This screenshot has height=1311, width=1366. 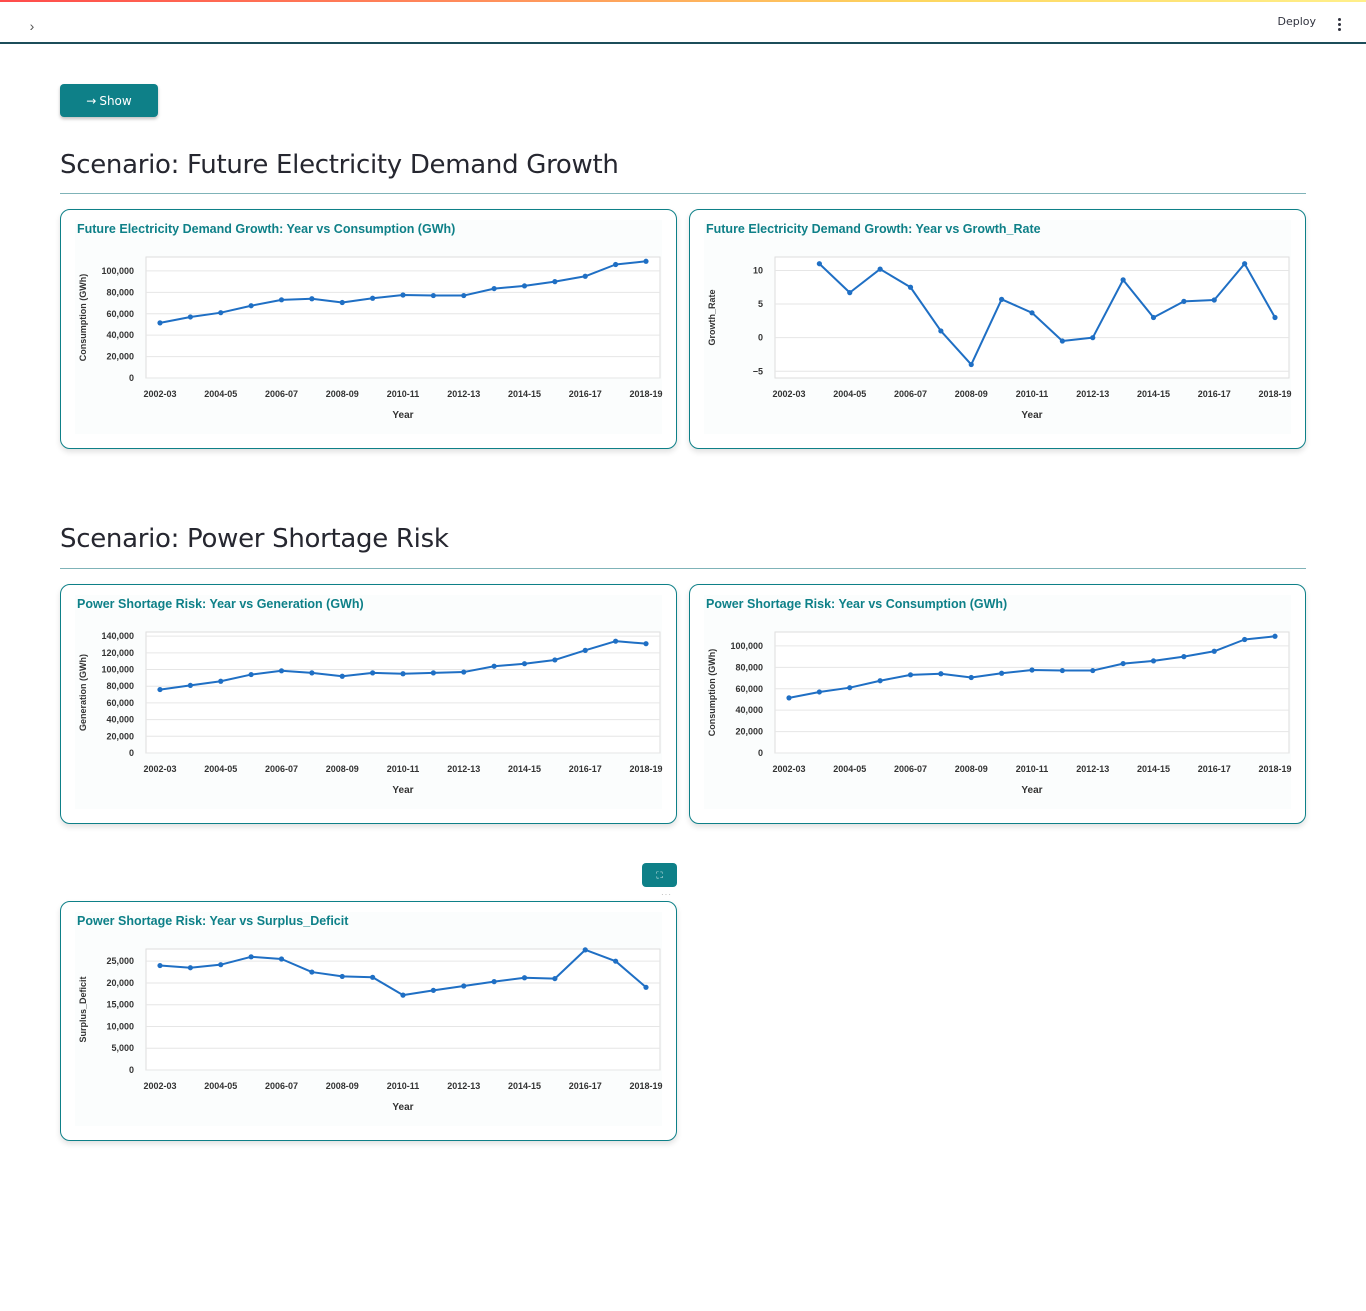 I want to click on main-menu-kebab-icon, so click(x=1339, y=25).